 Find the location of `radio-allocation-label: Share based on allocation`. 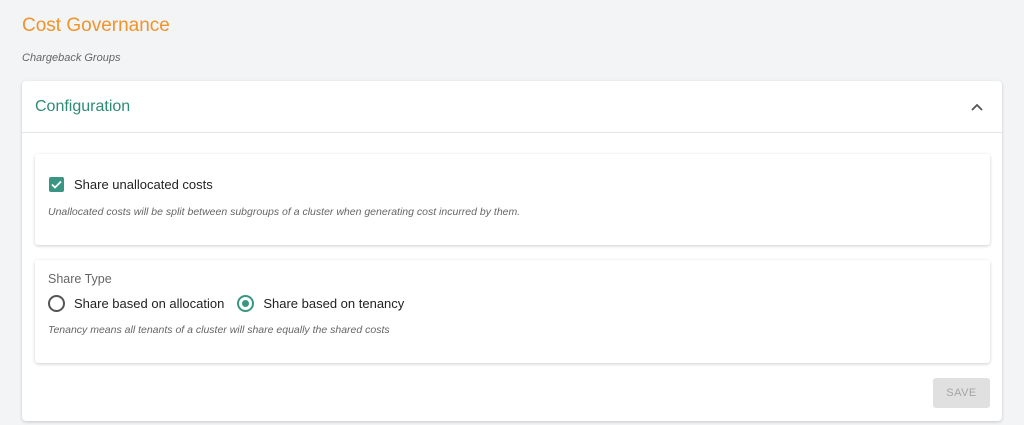

radio-allocation-label: Share based on allocation is located at coordinates (149, 303).